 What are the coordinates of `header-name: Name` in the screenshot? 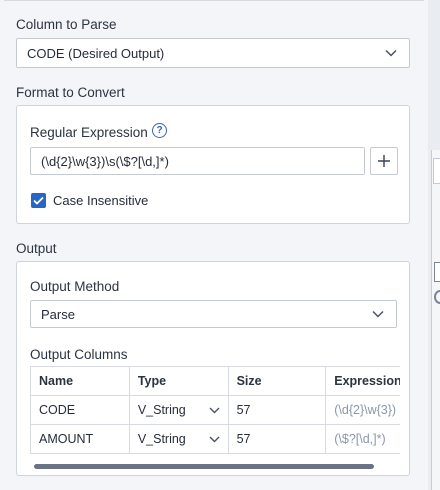 It's located at (80, 381).